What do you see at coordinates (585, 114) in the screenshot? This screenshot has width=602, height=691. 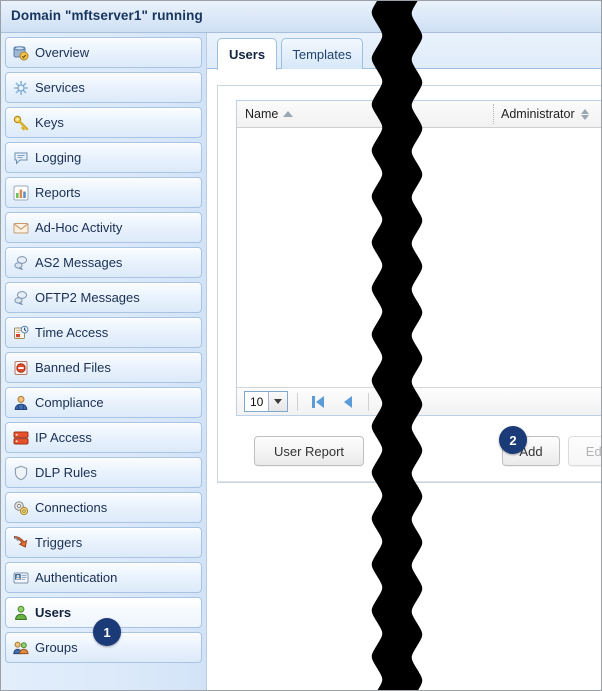 I see `sort-both-icon` at bounding box center [585, 114].